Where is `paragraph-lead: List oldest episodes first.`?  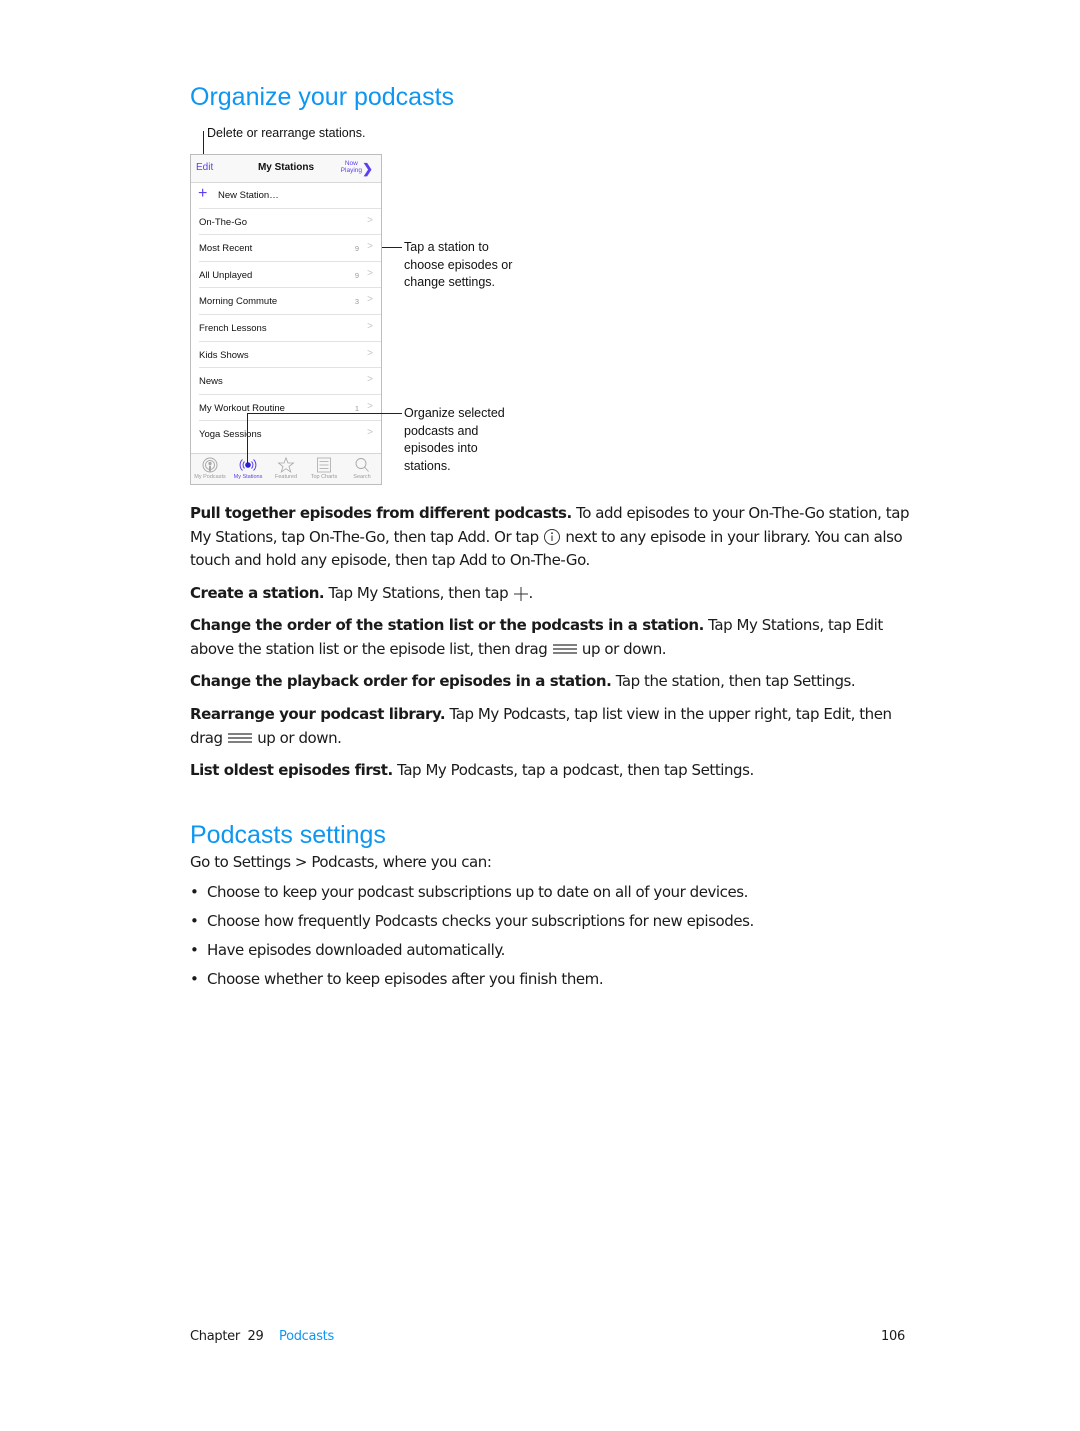
paragraph-lead: List oldest episodes first. is located at coordinates (291, 770).